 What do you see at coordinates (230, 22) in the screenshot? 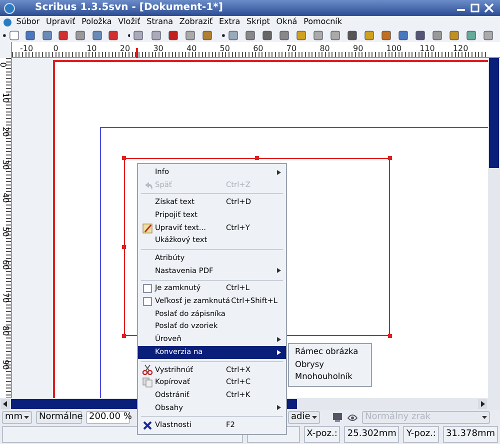
I see `menu-item: Extra` at bounding box center [230, 22].